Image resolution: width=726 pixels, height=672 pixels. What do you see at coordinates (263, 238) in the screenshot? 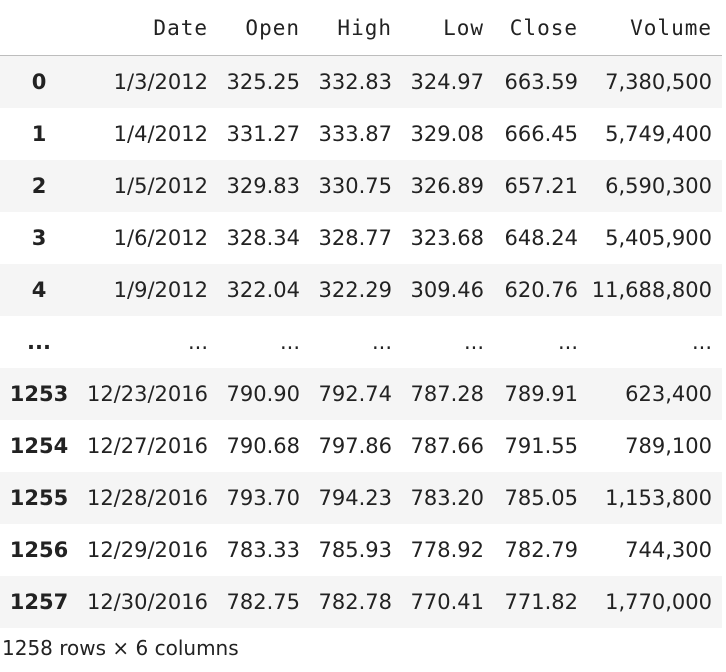
I see `cell-open: 328.34` at bounding box center [263, 238].